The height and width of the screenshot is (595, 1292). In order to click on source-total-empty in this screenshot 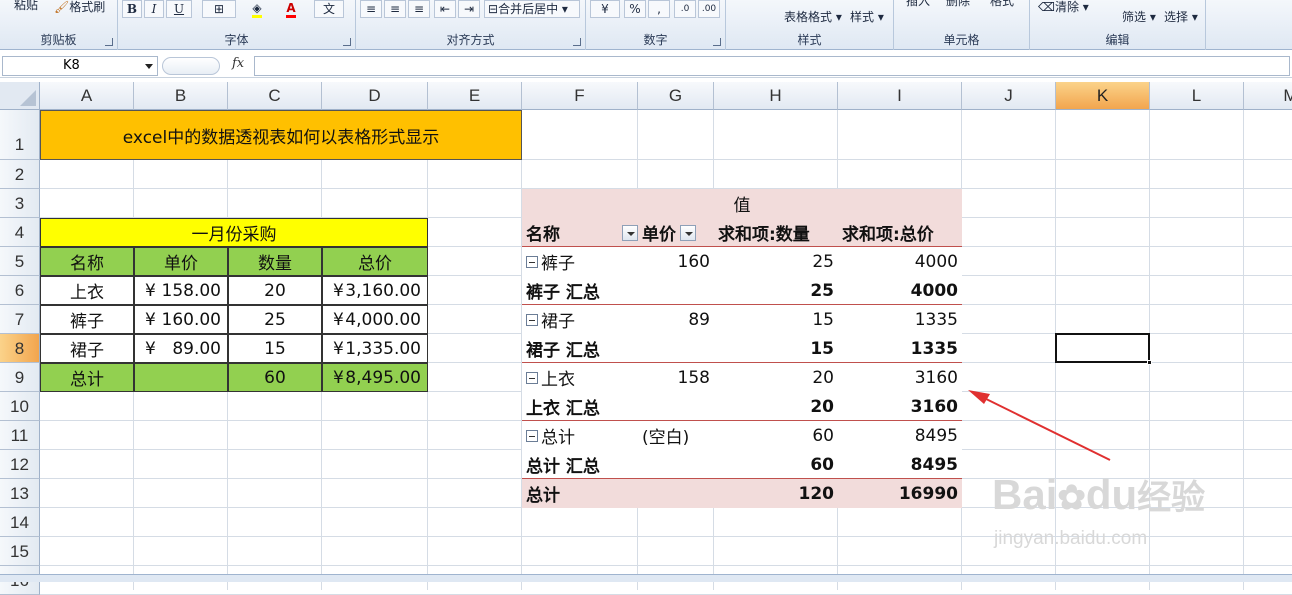, I will do `click(181, 377)`.